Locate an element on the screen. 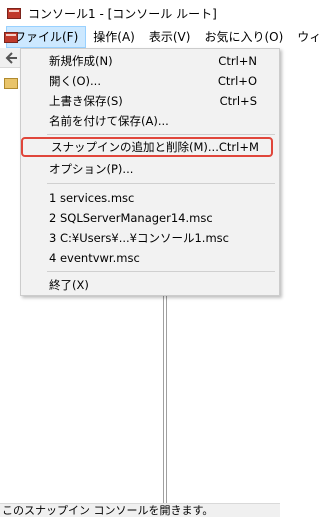 This screenshot has width=320, height=517. menu-item-add-remove-snapin: スナップインの追加と削除(M)... Ctrl+M is located at coordinates (147, 147).